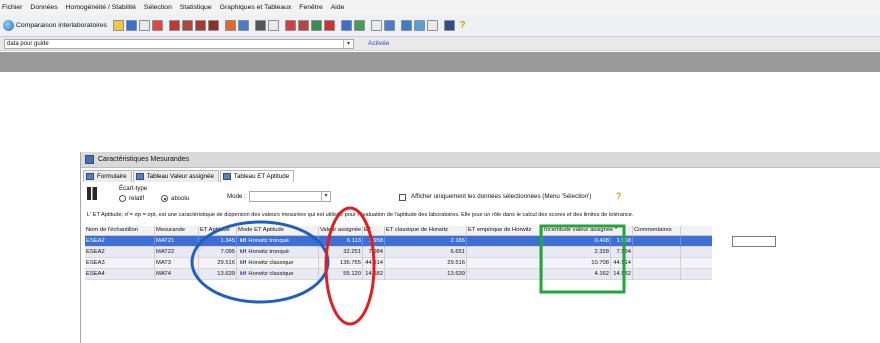  What do you see at coordinates (12, 7) in the screenshot?
I see `menu-fichier: Fichier` at bounding box center [12, 7].